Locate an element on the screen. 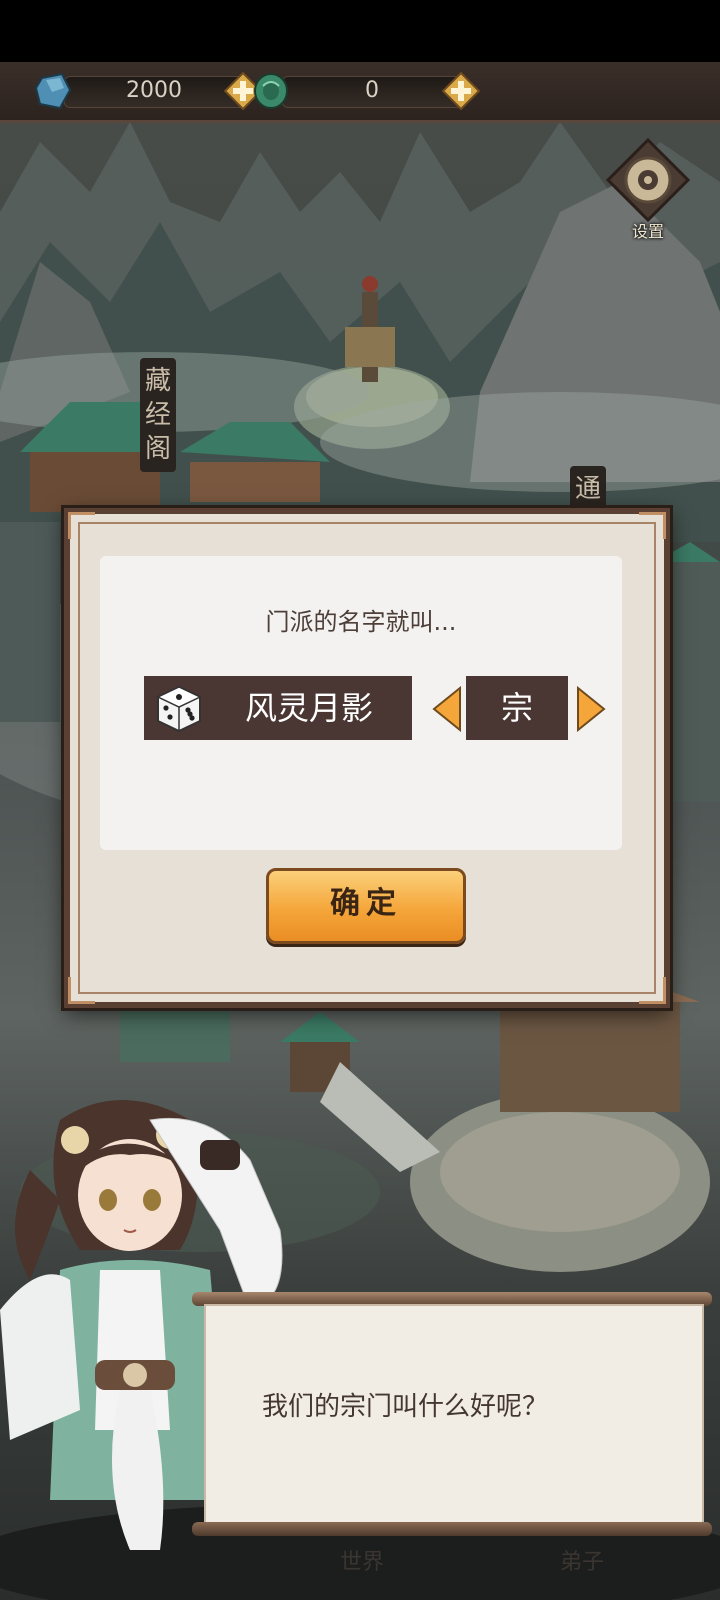 Image resolution: width=720 pixels, height=1600 pixels. world-tab-label: 世界 is located at coordinates (362, 1560).